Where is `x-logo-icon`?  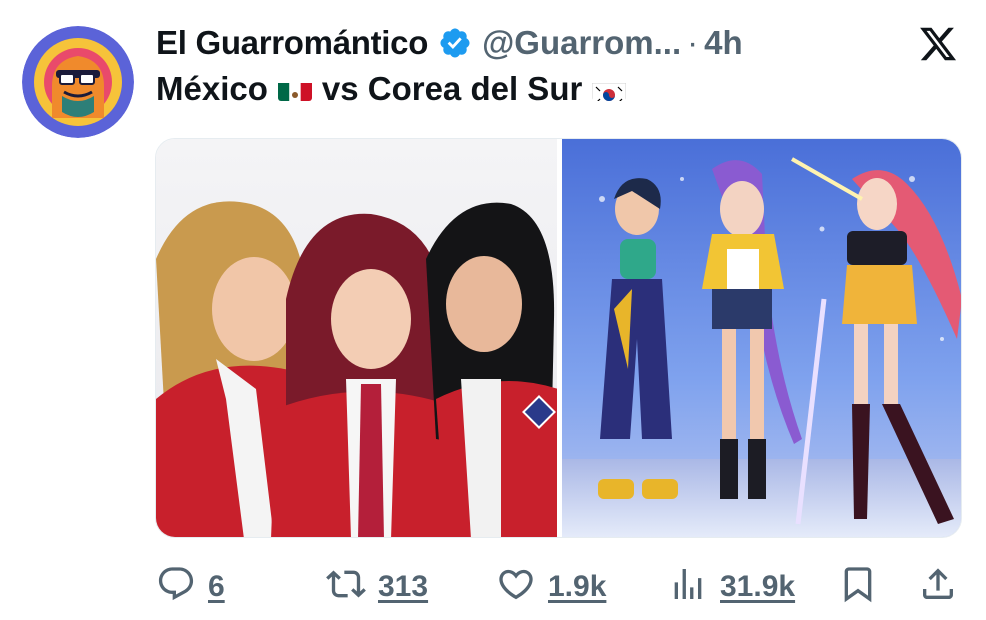 x-logo-icon is located at coordinates (938, 44).